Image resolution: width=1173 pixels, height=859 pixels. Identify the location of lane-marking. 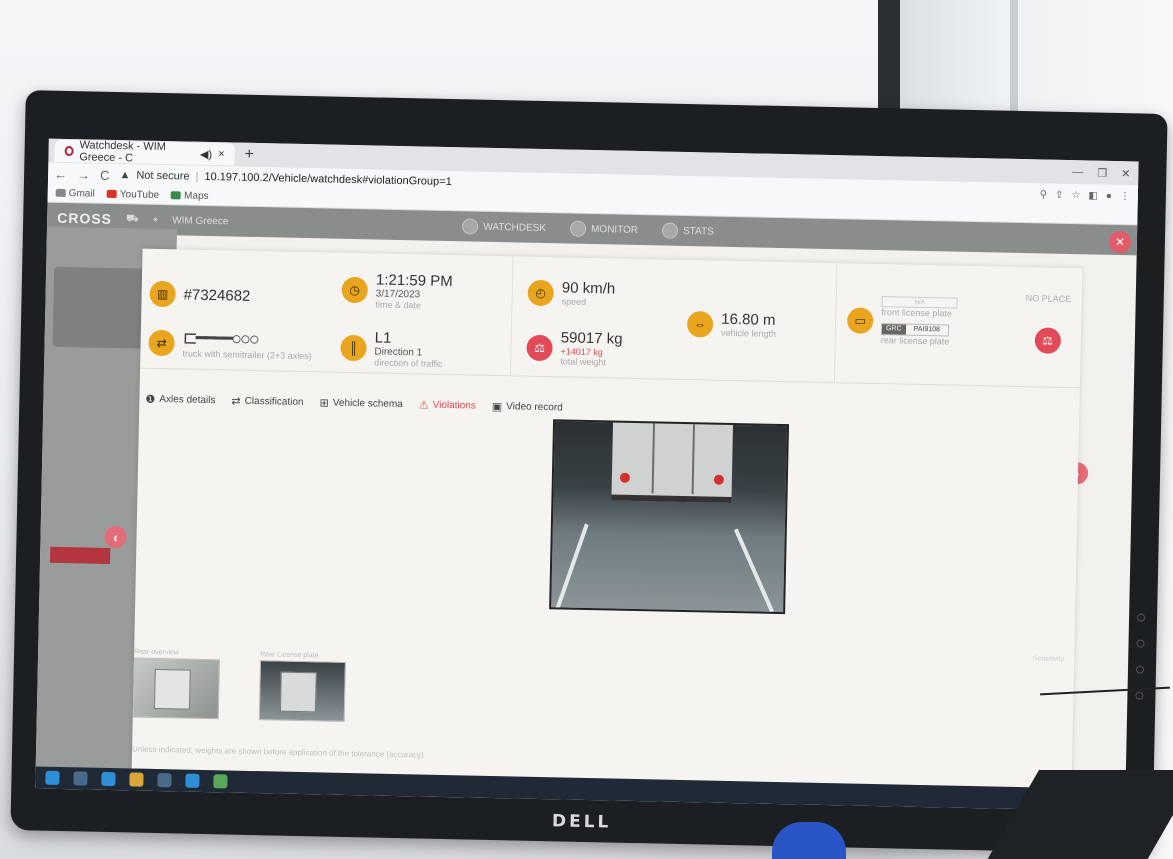
(572, 566).